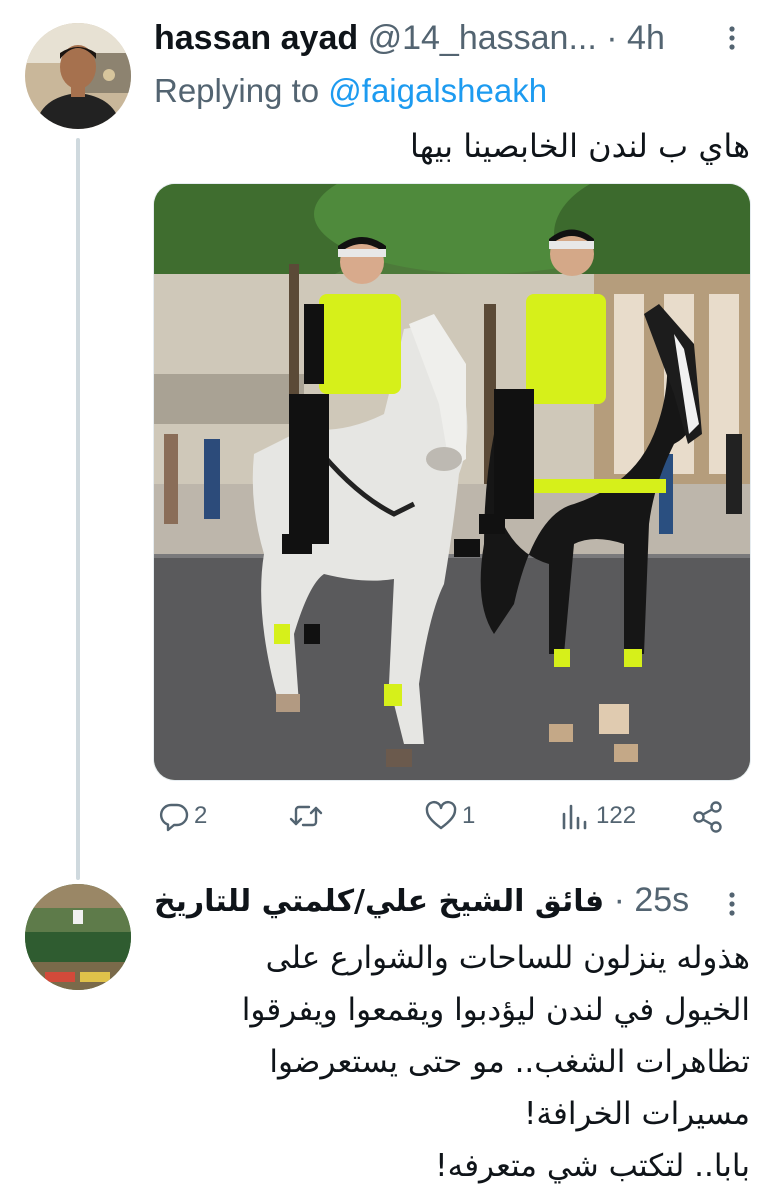 Image resolution: width=773 pixels, height=1200 pixels. What do you see at coordinates (592, 1166) in the screenshot?
I see `tweet-text-line: بابا.. لتكتب شي متعرفه!` at bounding box center [592, 1166].